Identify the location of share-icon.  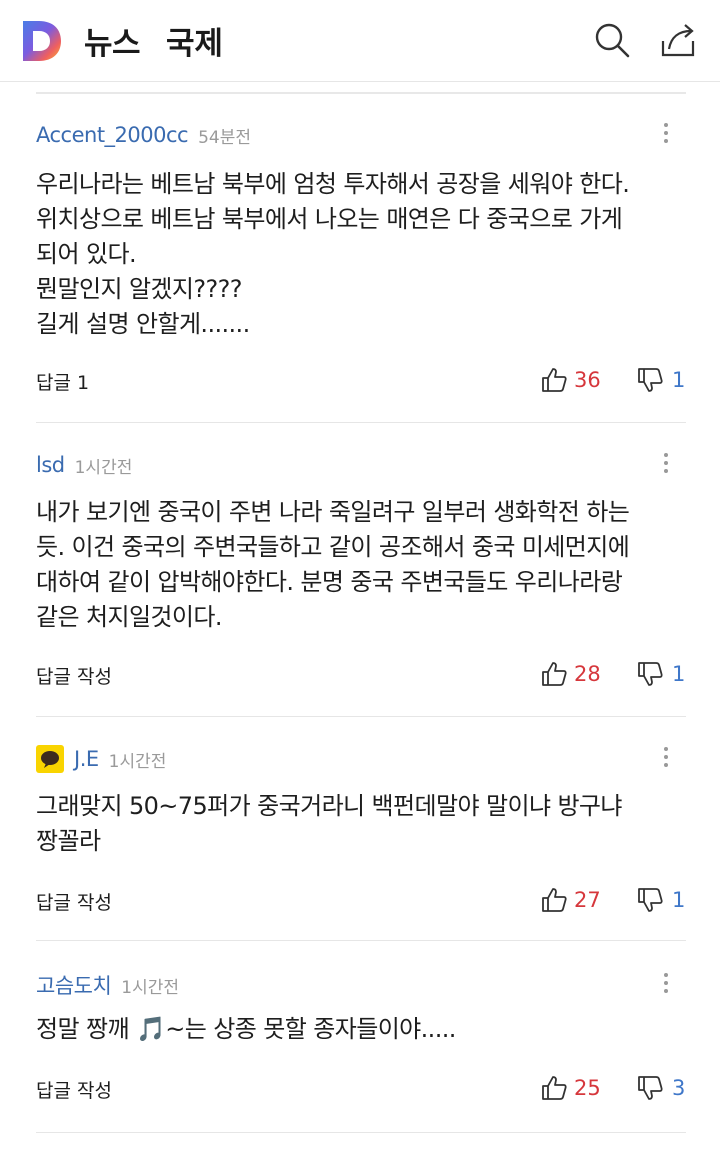
(678, 40).